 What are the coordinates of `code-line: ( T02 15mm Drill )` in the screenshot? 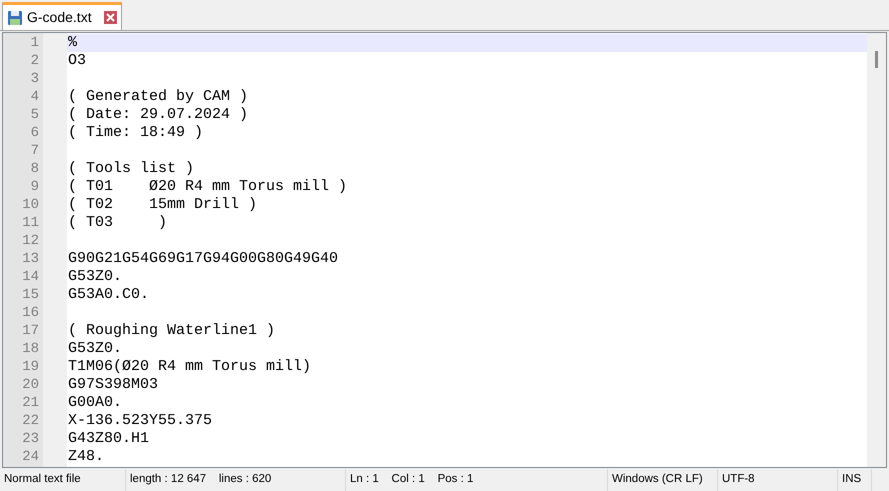 It's located at (162, 205).